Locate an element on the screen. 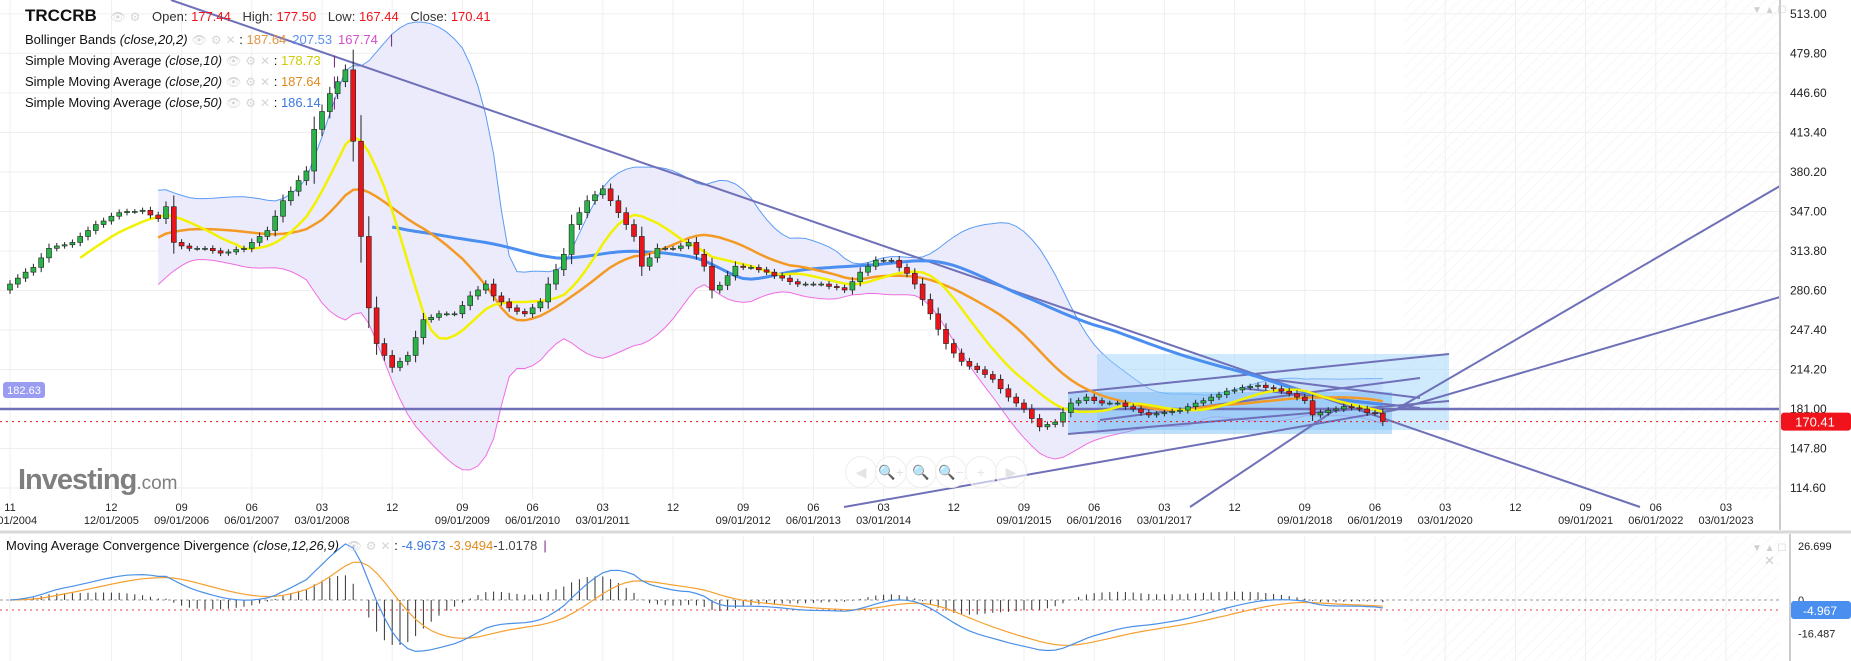  indicator-name: Simple Moving Average is located at coordinates (93, 81).